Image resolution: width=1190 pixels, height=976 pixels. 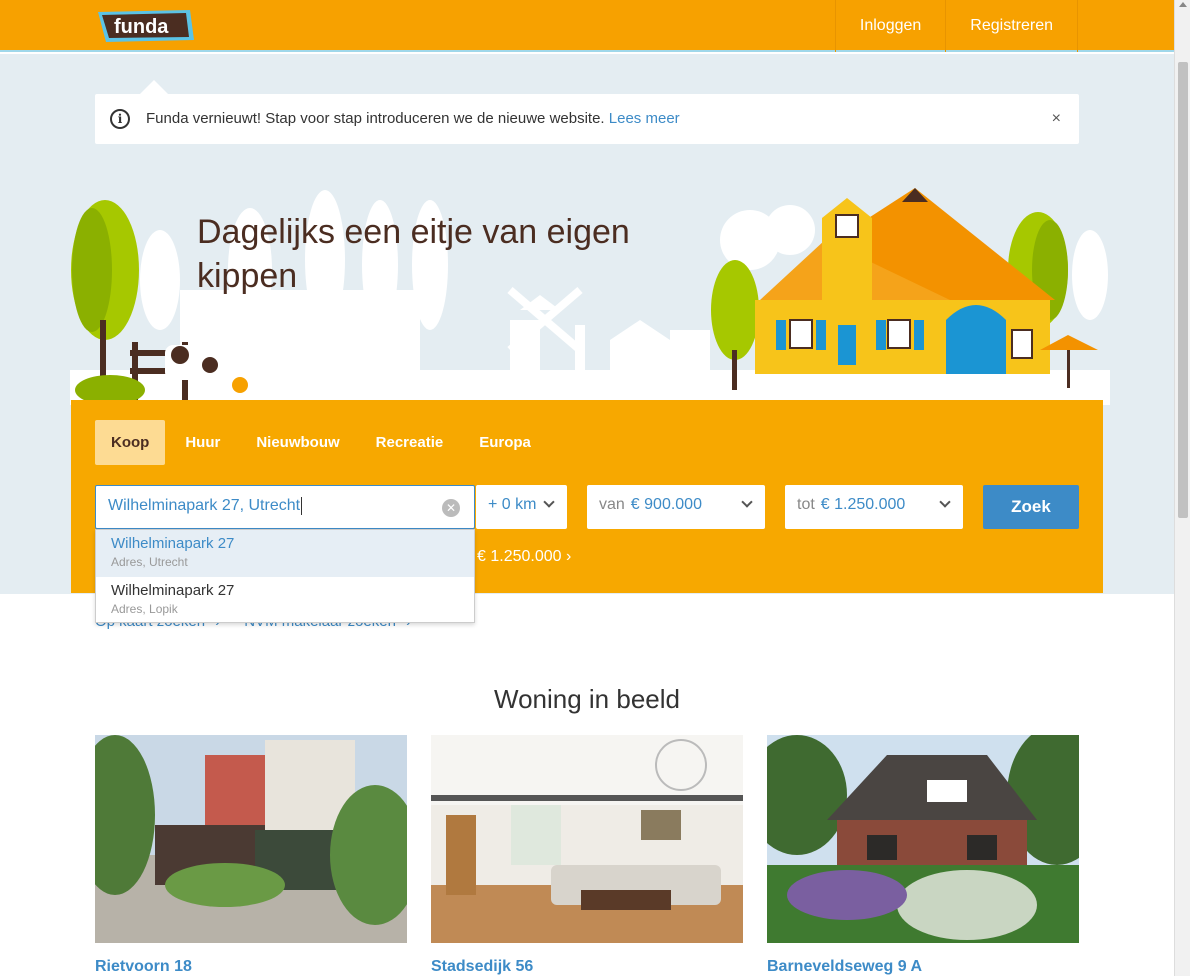 What do you see at coordinates (451, 508) in the screenshot?
I see `clear-input-icon: ✕` at bounding box center [451, 508].